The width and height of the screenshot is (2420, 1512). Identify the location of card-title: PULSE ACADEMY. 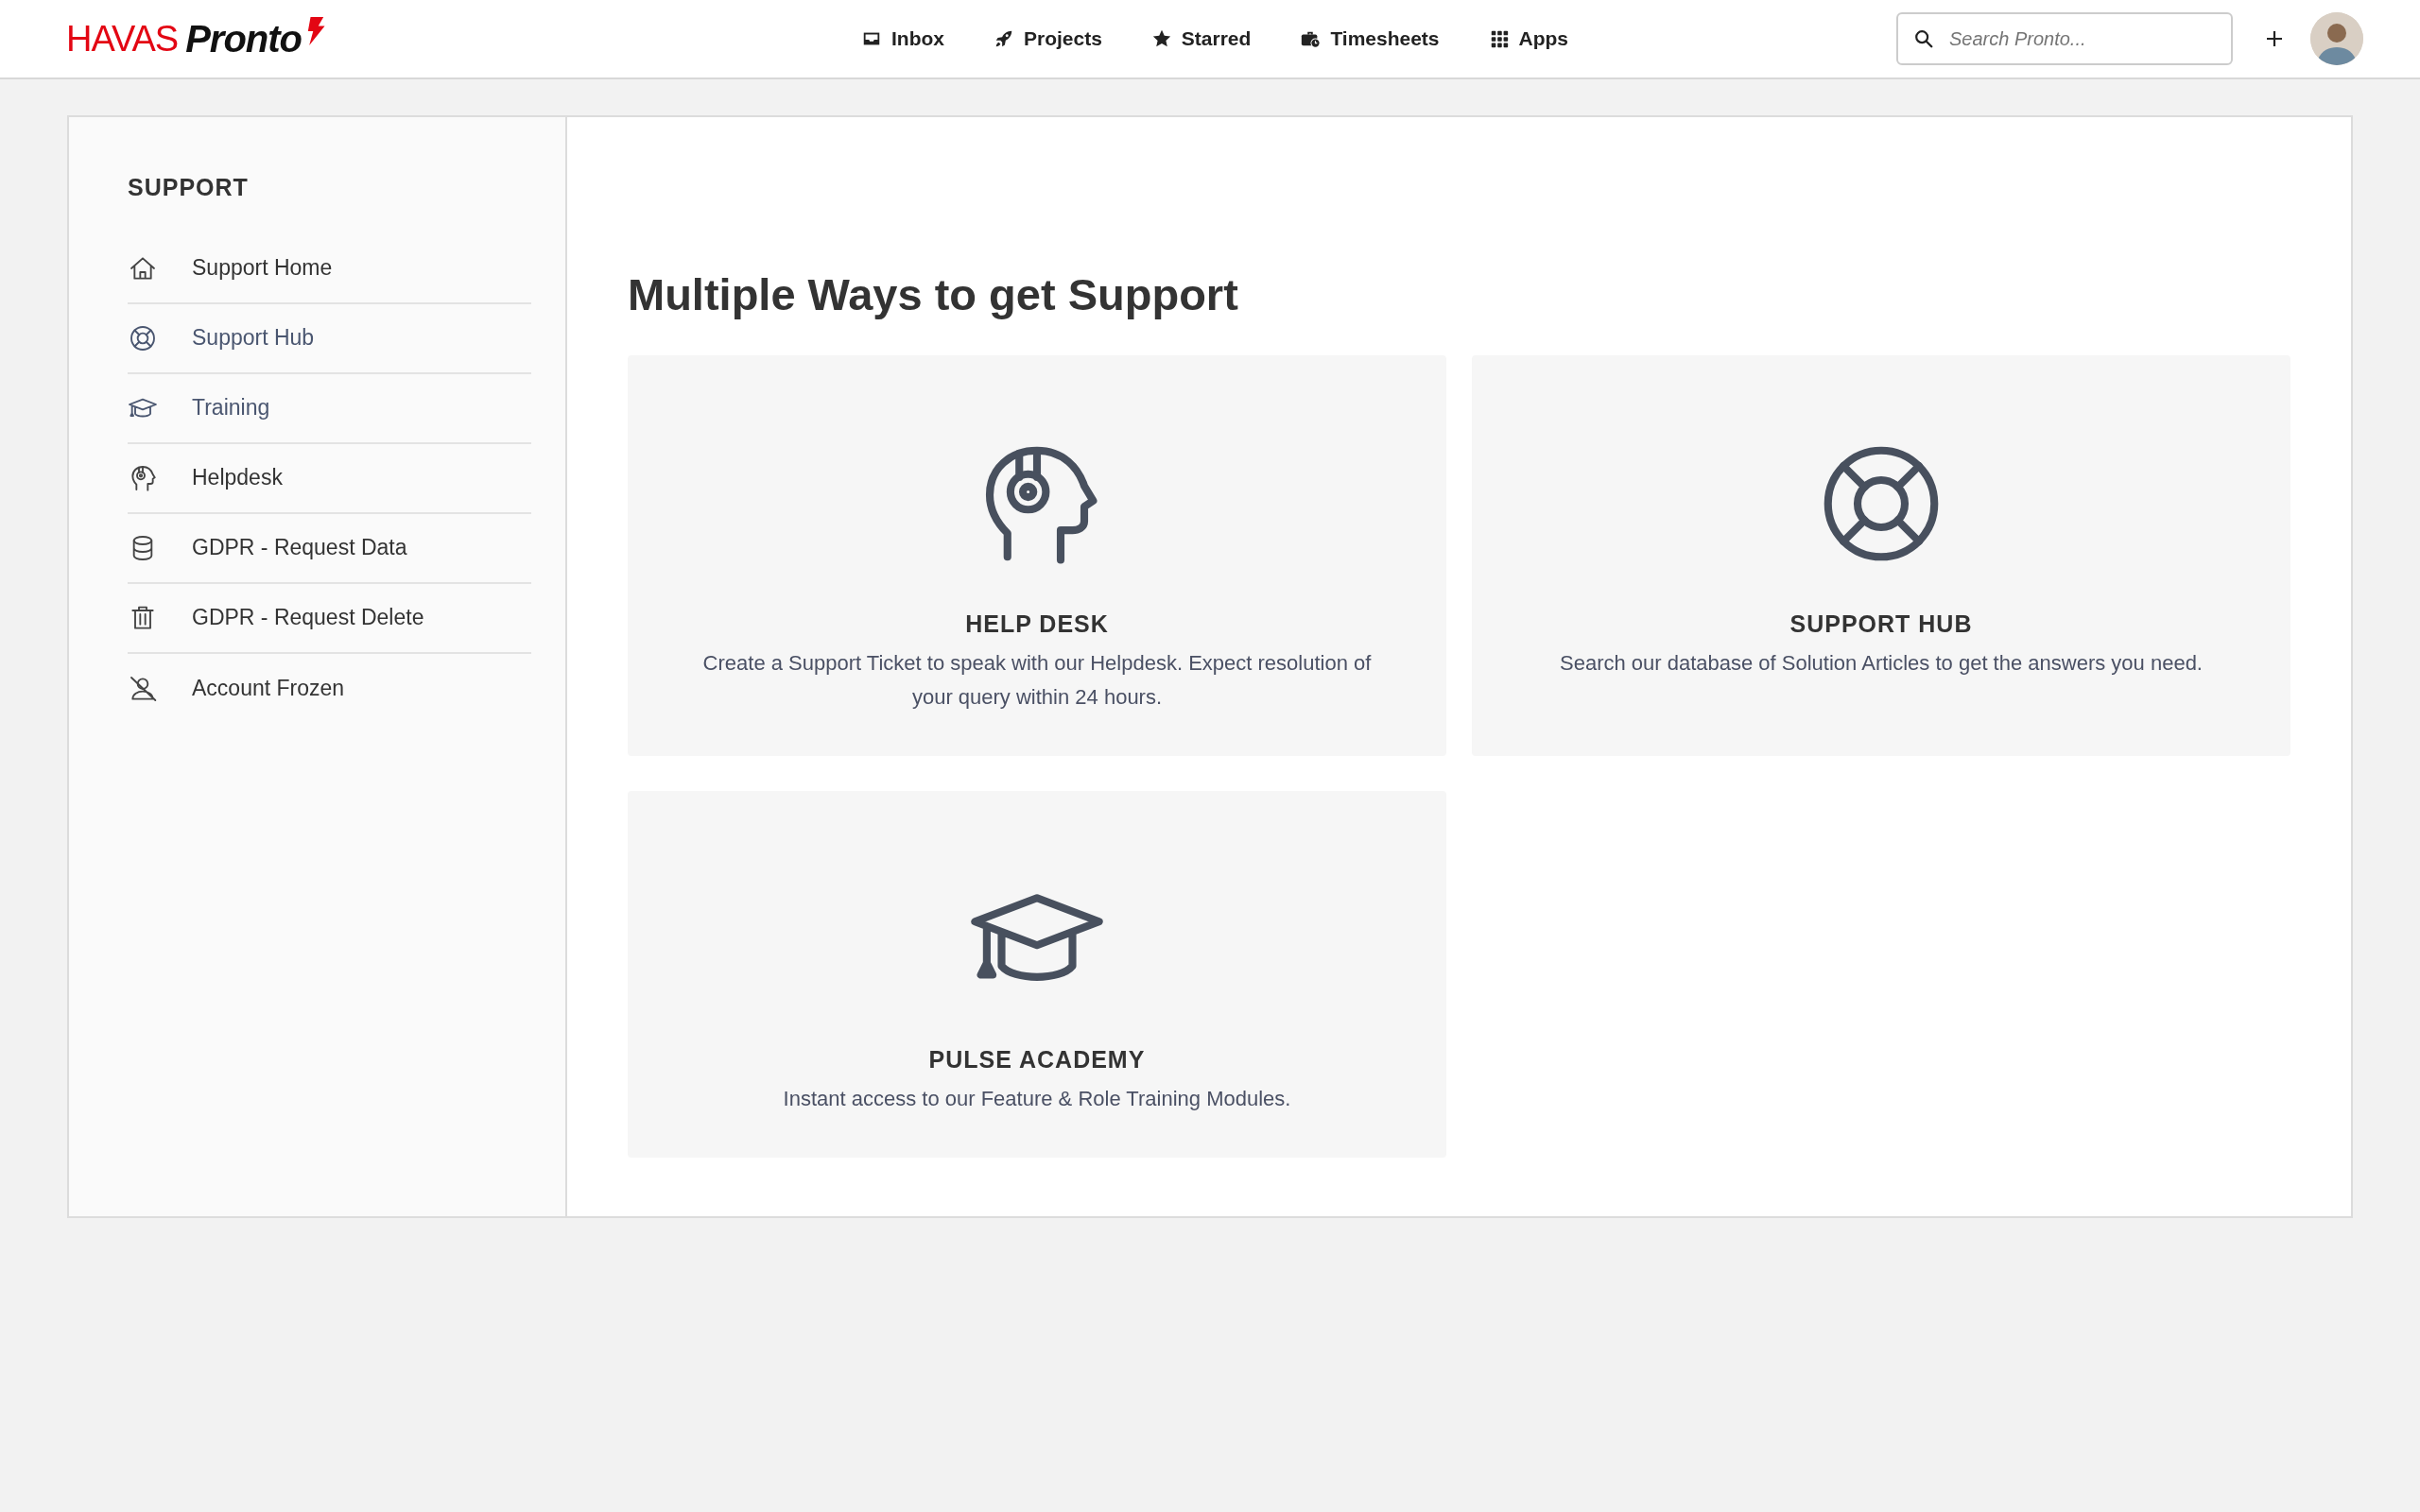
(1037, 1060).